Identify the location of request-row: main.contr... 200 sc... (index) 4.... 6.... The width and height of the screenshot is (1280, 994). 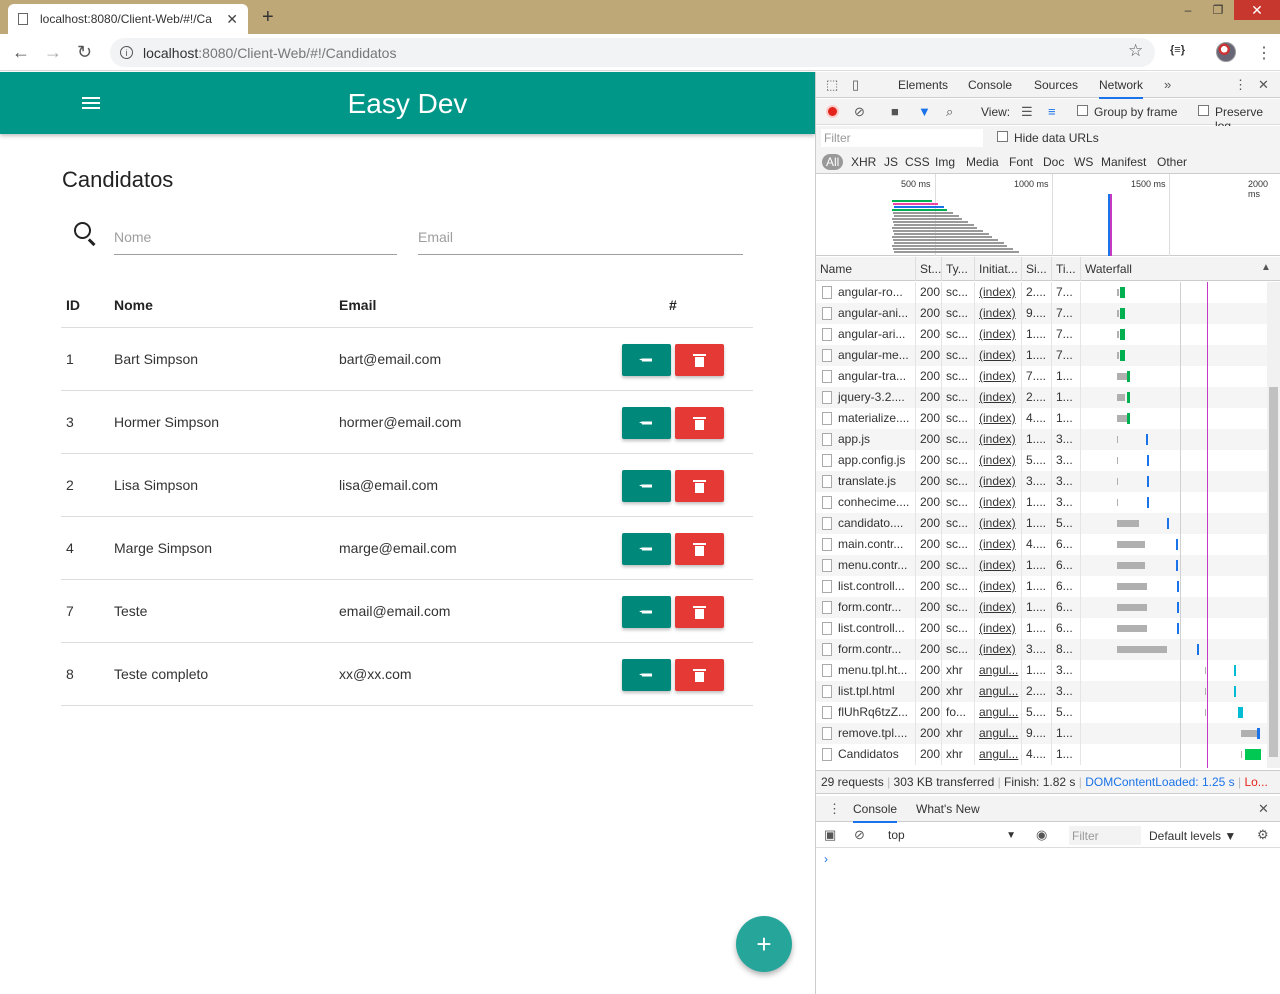
(1041, 544).